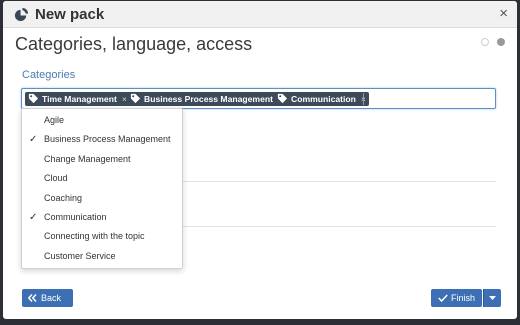 The height and width of the screenshot is (325, 520). Describe the element at coordinates (102, 256) in the screenshot. I see `dropdown-option: Customer Service` at that location.